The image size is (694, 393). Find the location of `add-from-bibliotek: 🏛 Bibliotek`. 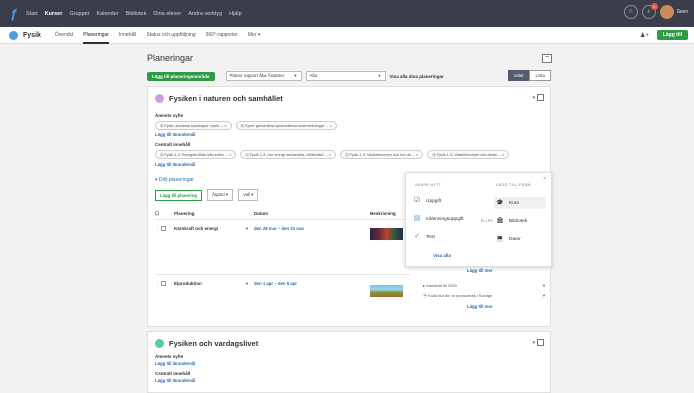

add-from-bibliotek: 🏛 Bibliotek is located at coordinates (520, 221).